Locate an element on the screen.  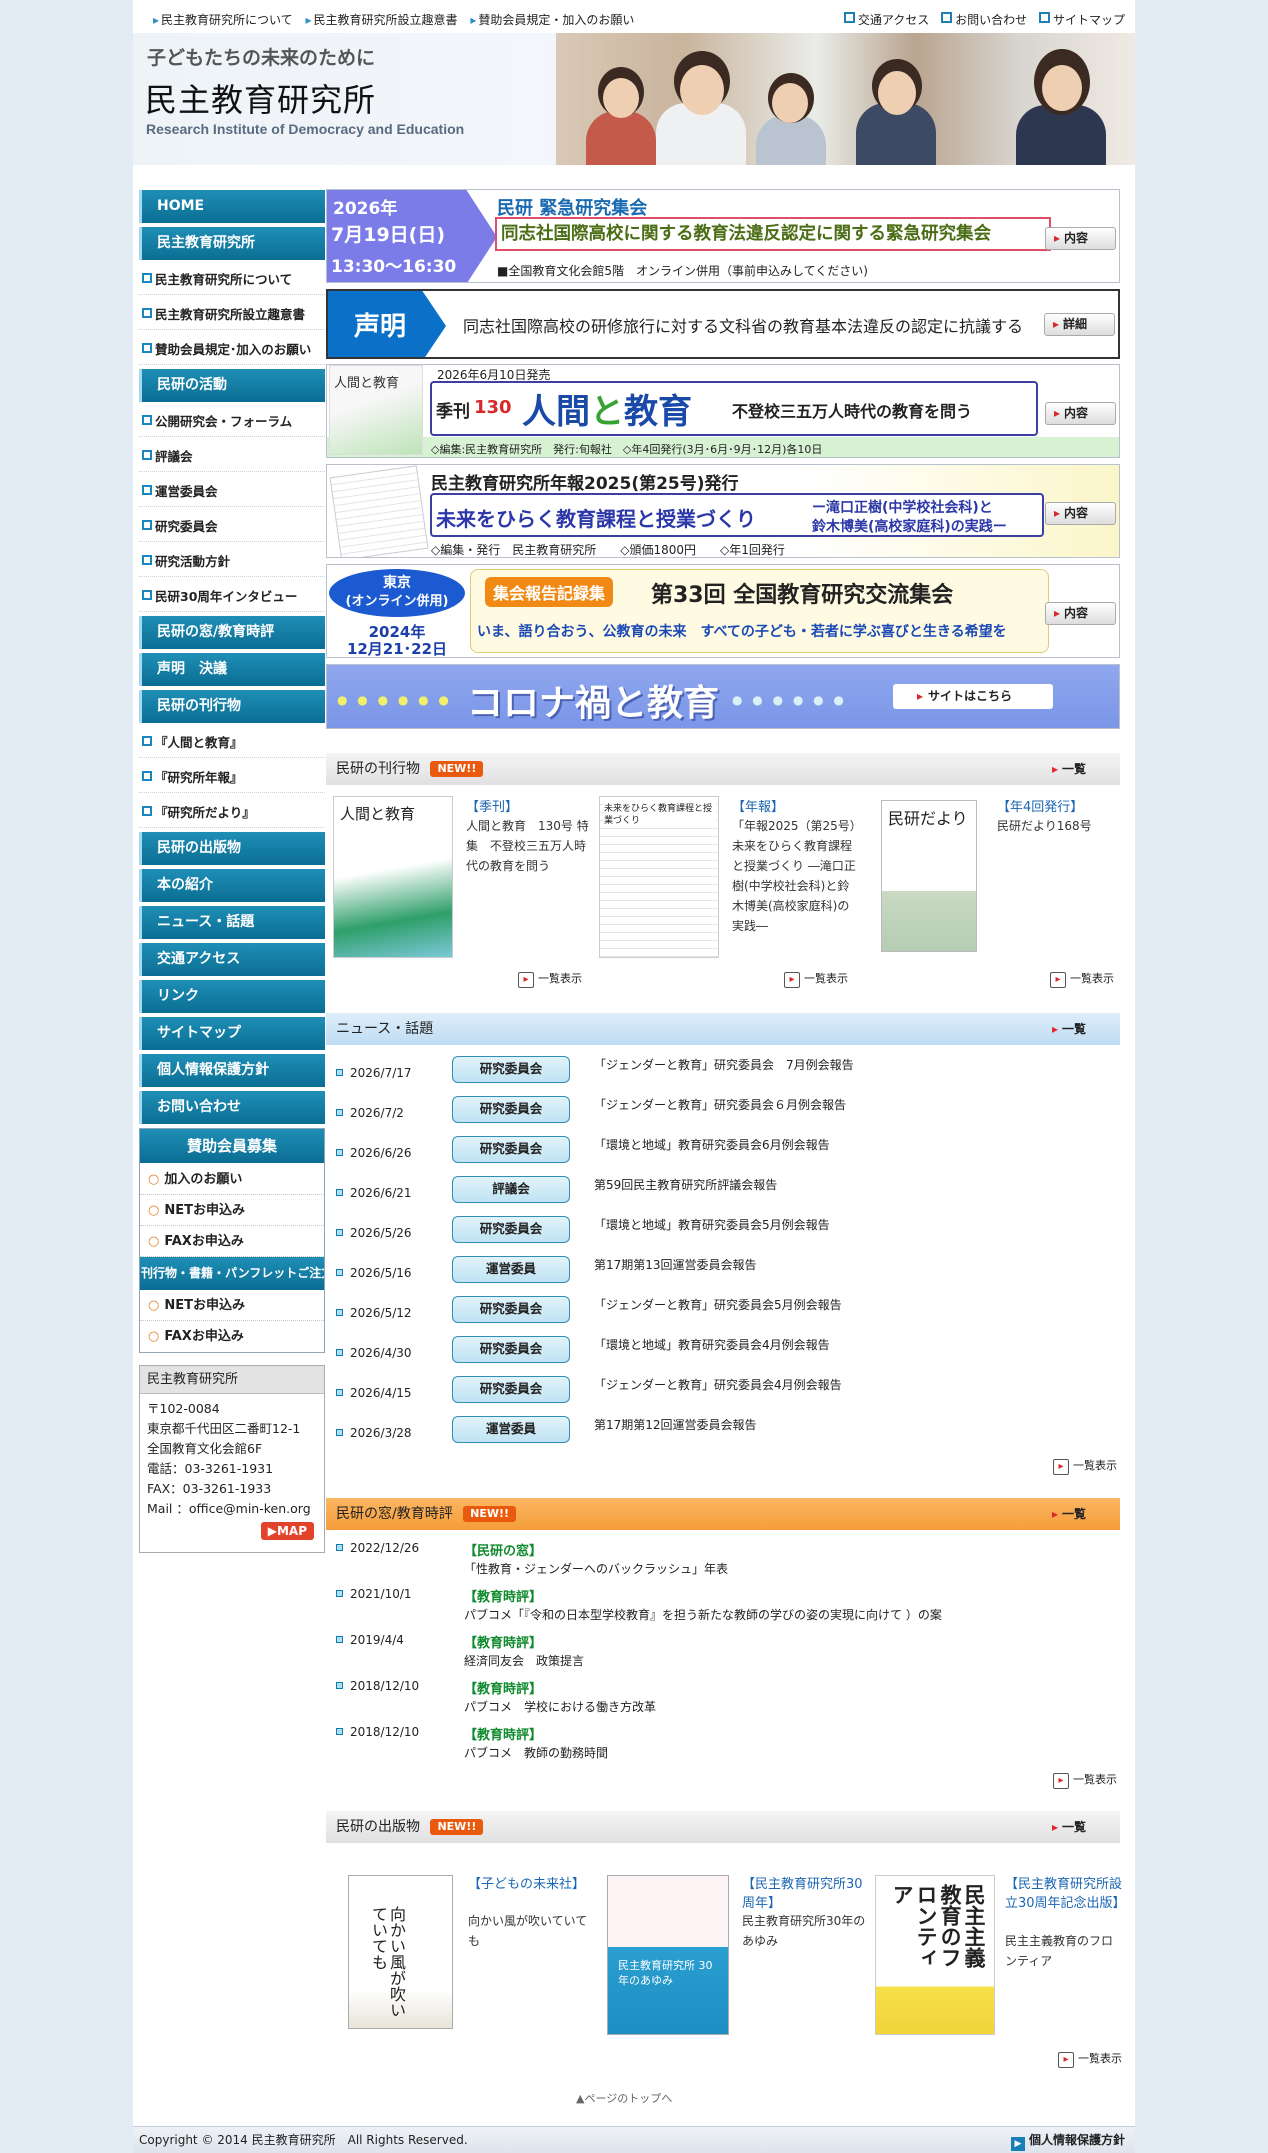
window-row: 2018/12/10 【教育時評】 パブコメ 教師の勤務時間 is located at coordinates (723, 1748).